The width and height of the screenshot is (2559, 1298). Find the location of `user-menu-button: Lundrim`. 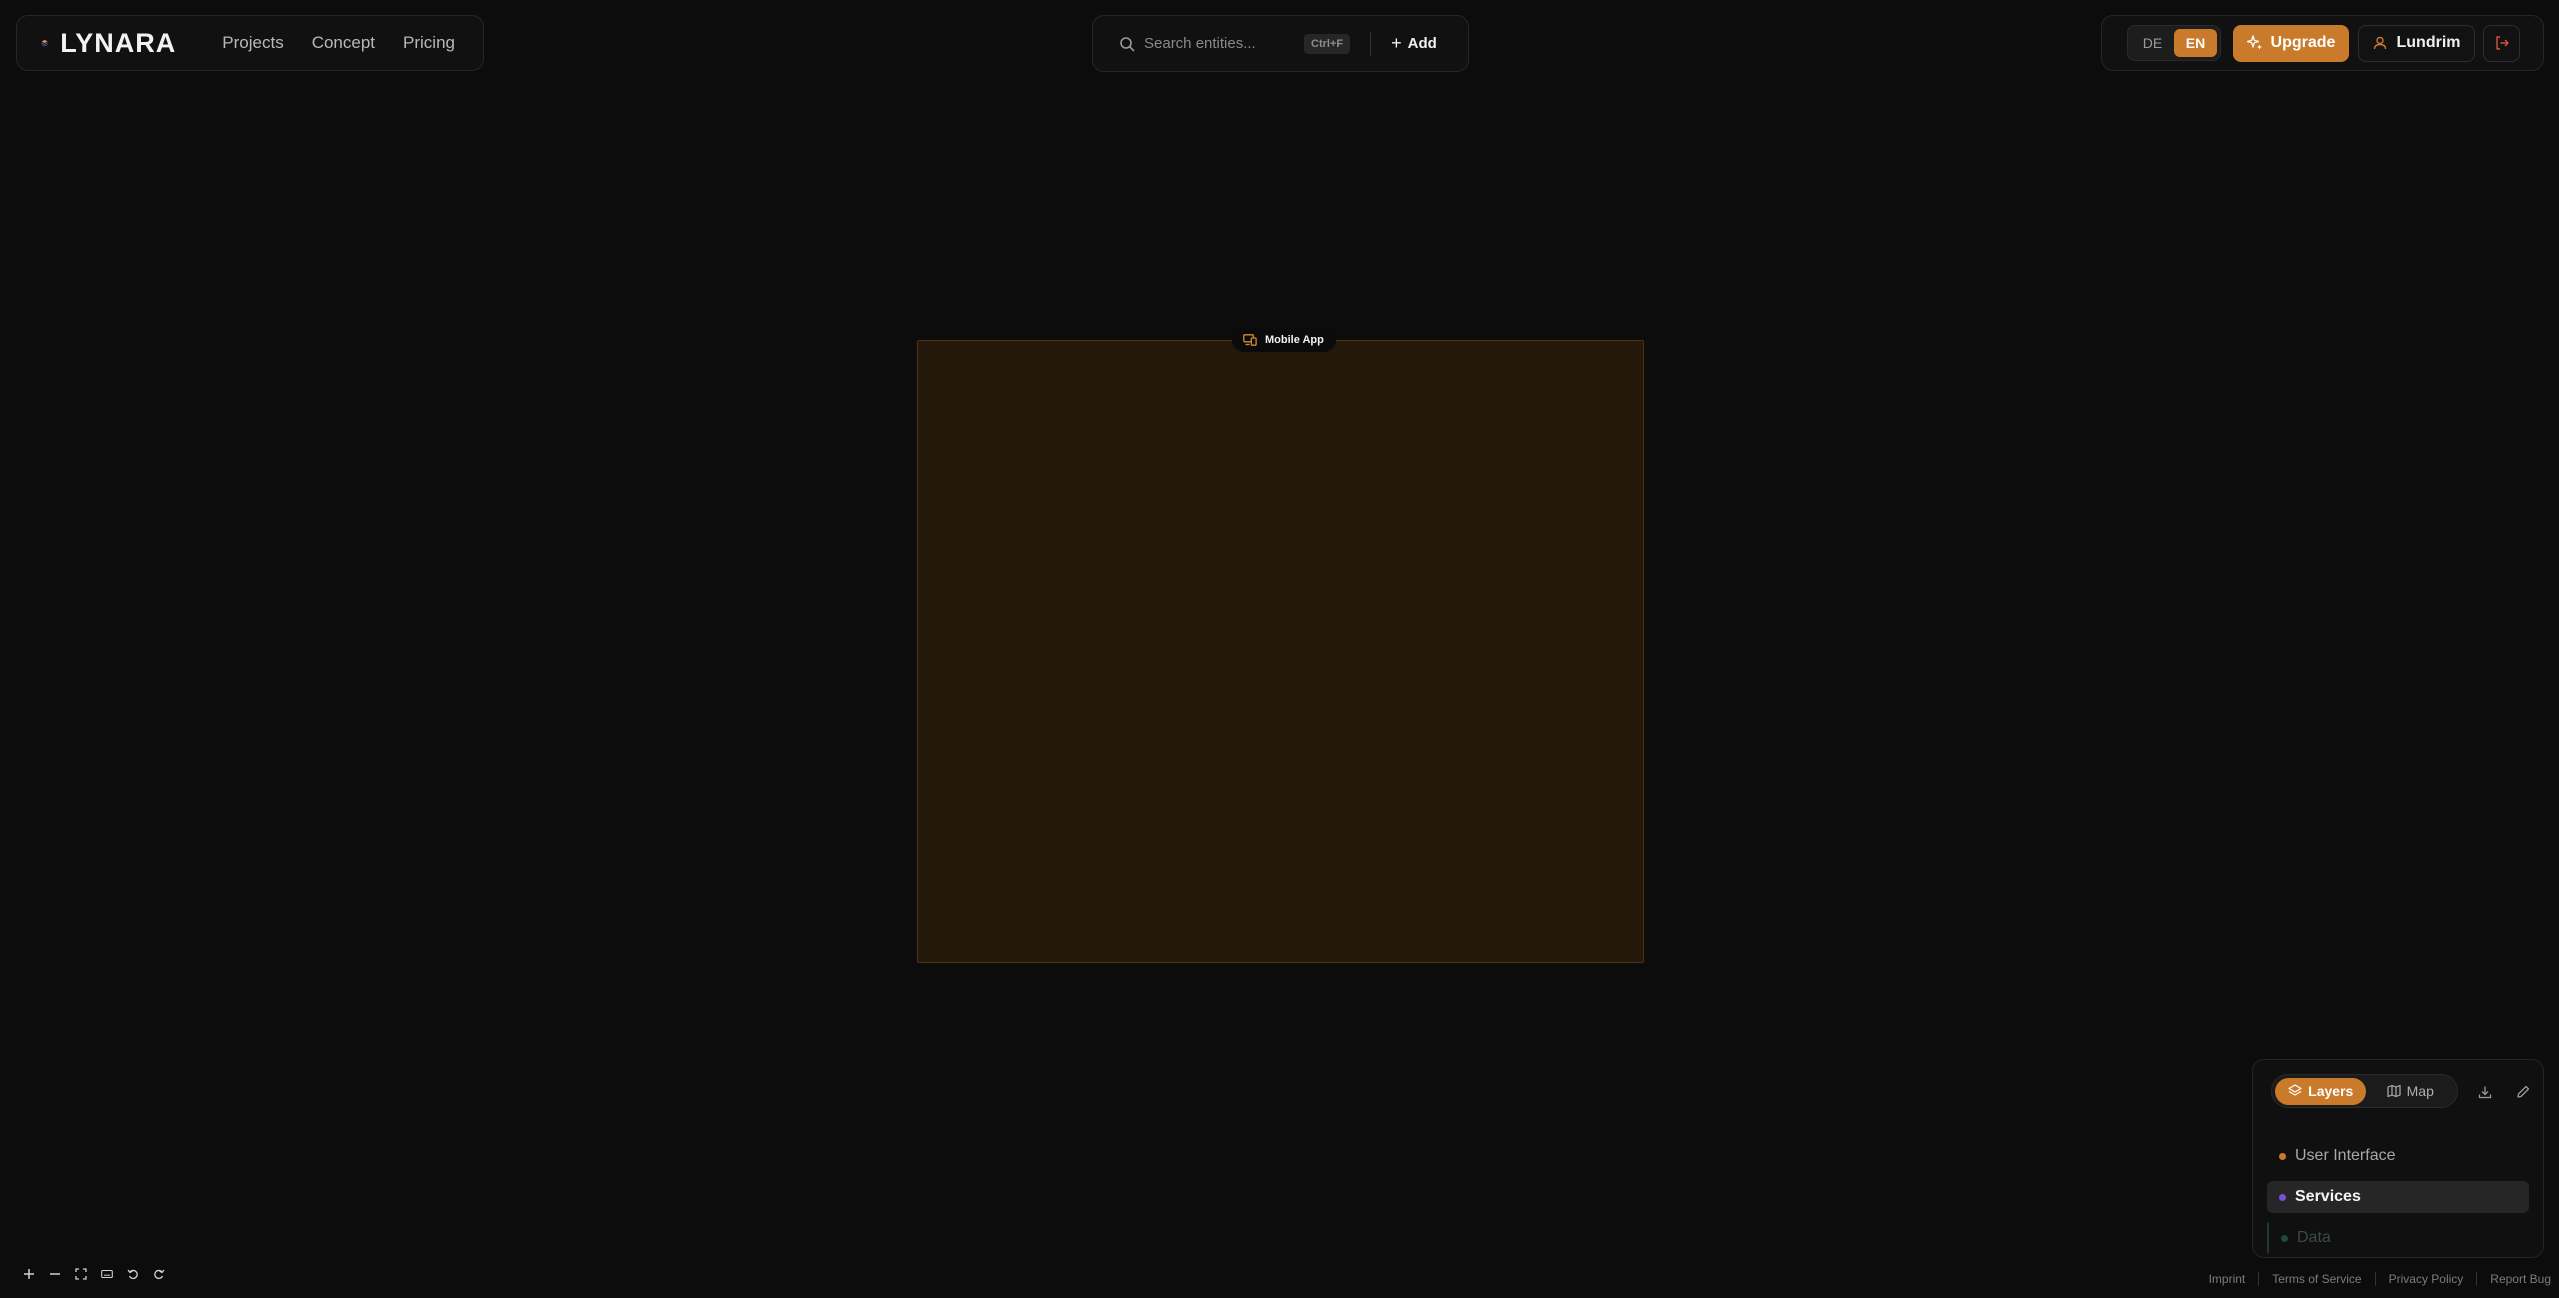

user-menu-button: Lundrim is located at coordinates (2416, 43).